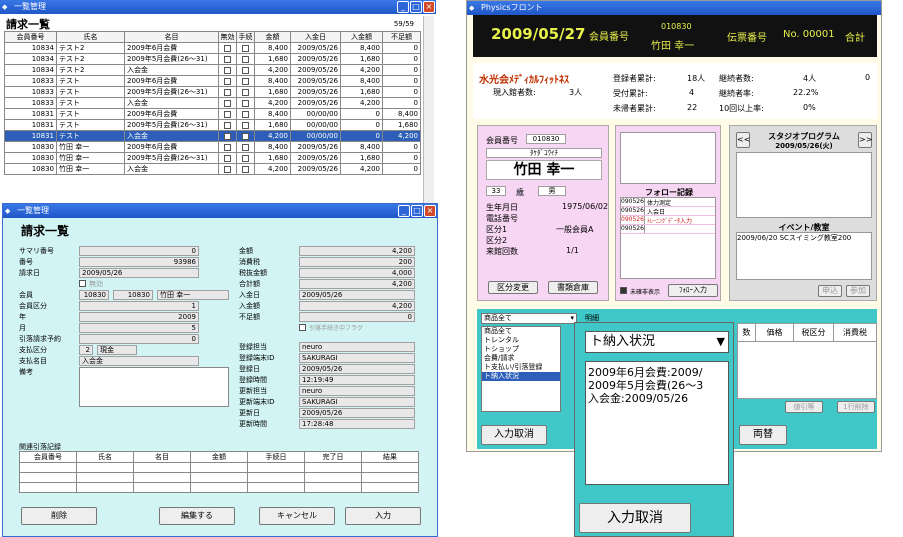 This screenshot has height=537, width=903. Describe the element at coordinates (529, 318) in the screenshot. I see `item-select: 商品全て ▾` at that location.